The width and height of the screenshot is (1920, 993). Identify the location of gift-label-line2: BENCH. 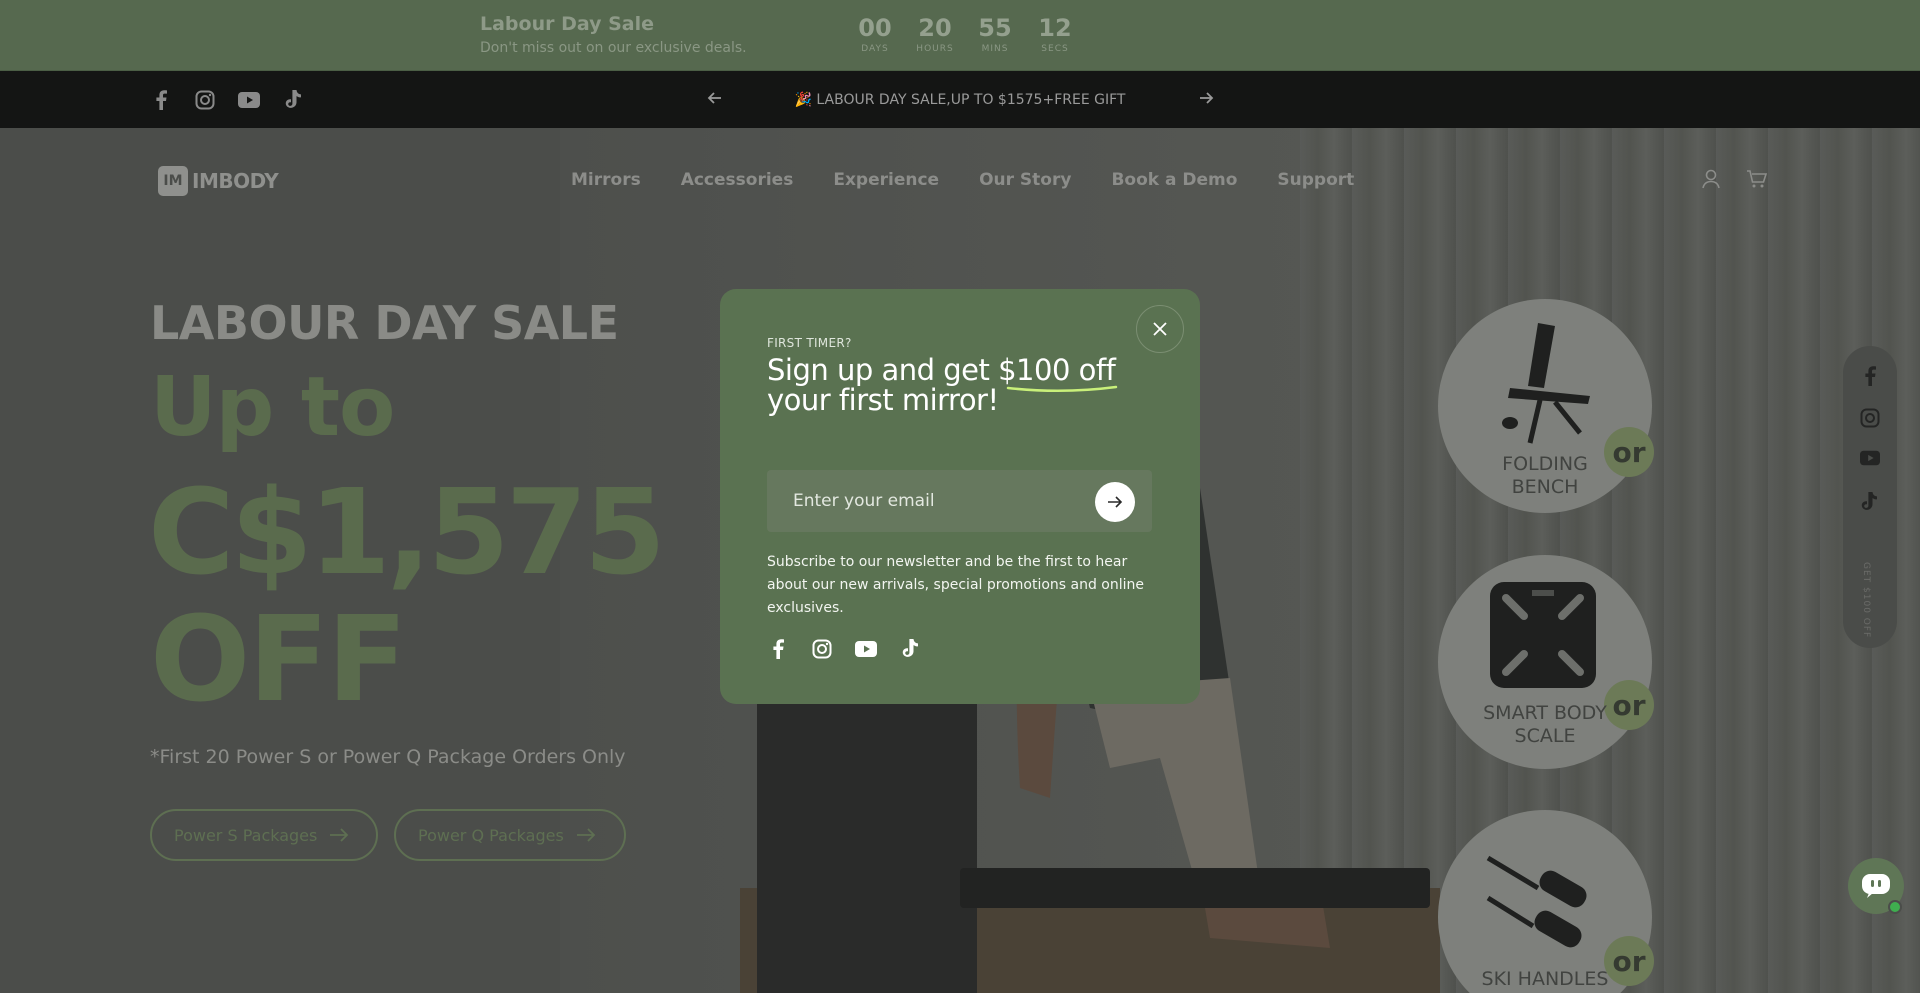
(1545, 487).